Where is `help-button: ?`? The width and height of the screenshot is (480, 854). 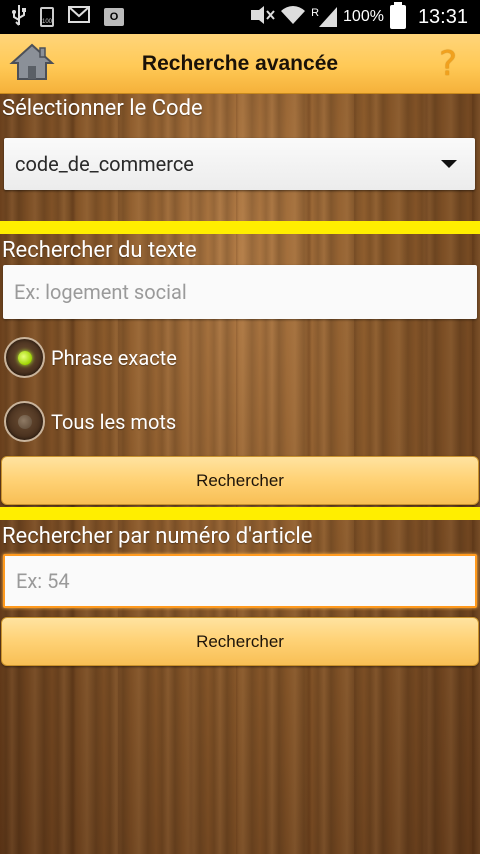 help-button: ? is located at coordinates (448, 64).